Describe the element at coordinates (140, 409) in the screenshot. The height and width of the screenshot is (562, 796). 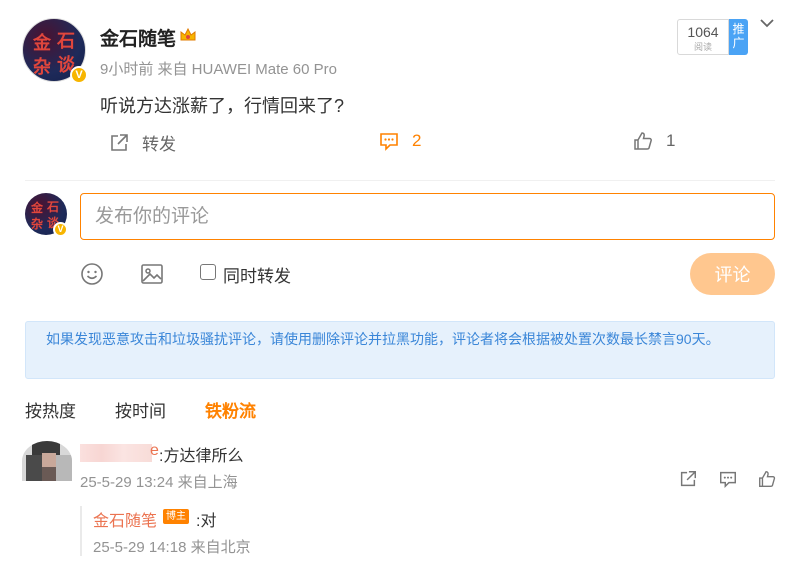
I see `tab-sort-time: 按时间` at that location.